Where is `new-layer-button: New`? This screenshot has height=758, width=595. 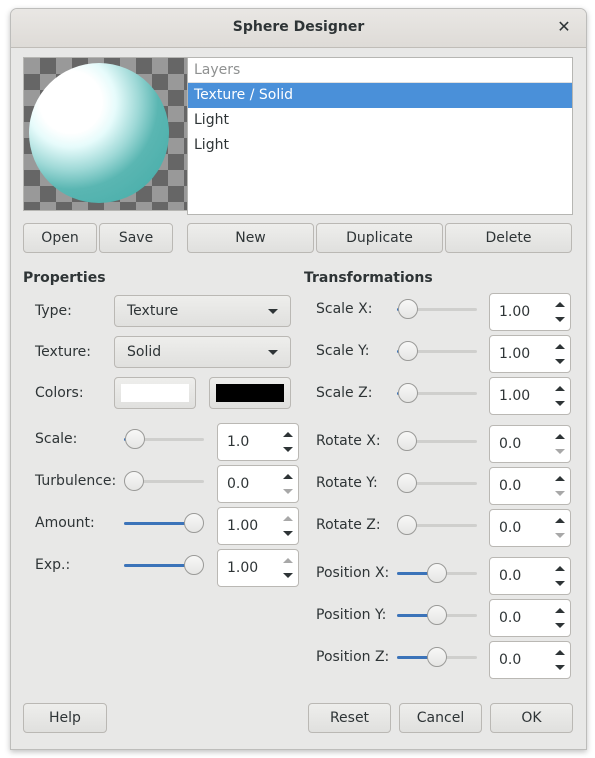 new-layer-button: New is located at coordinates (250, 238).